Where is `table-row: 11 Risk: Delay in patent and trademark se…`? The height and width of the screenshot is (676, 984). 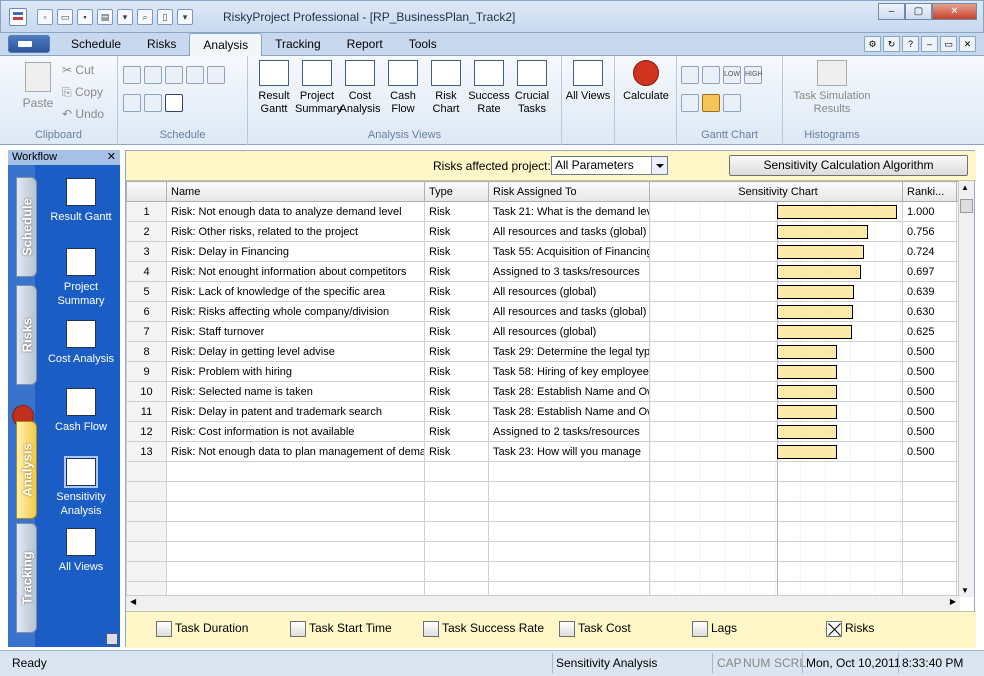 table-row: 11 Risk: Delay in patent and trademark se… is located at coordinates (543, 411).